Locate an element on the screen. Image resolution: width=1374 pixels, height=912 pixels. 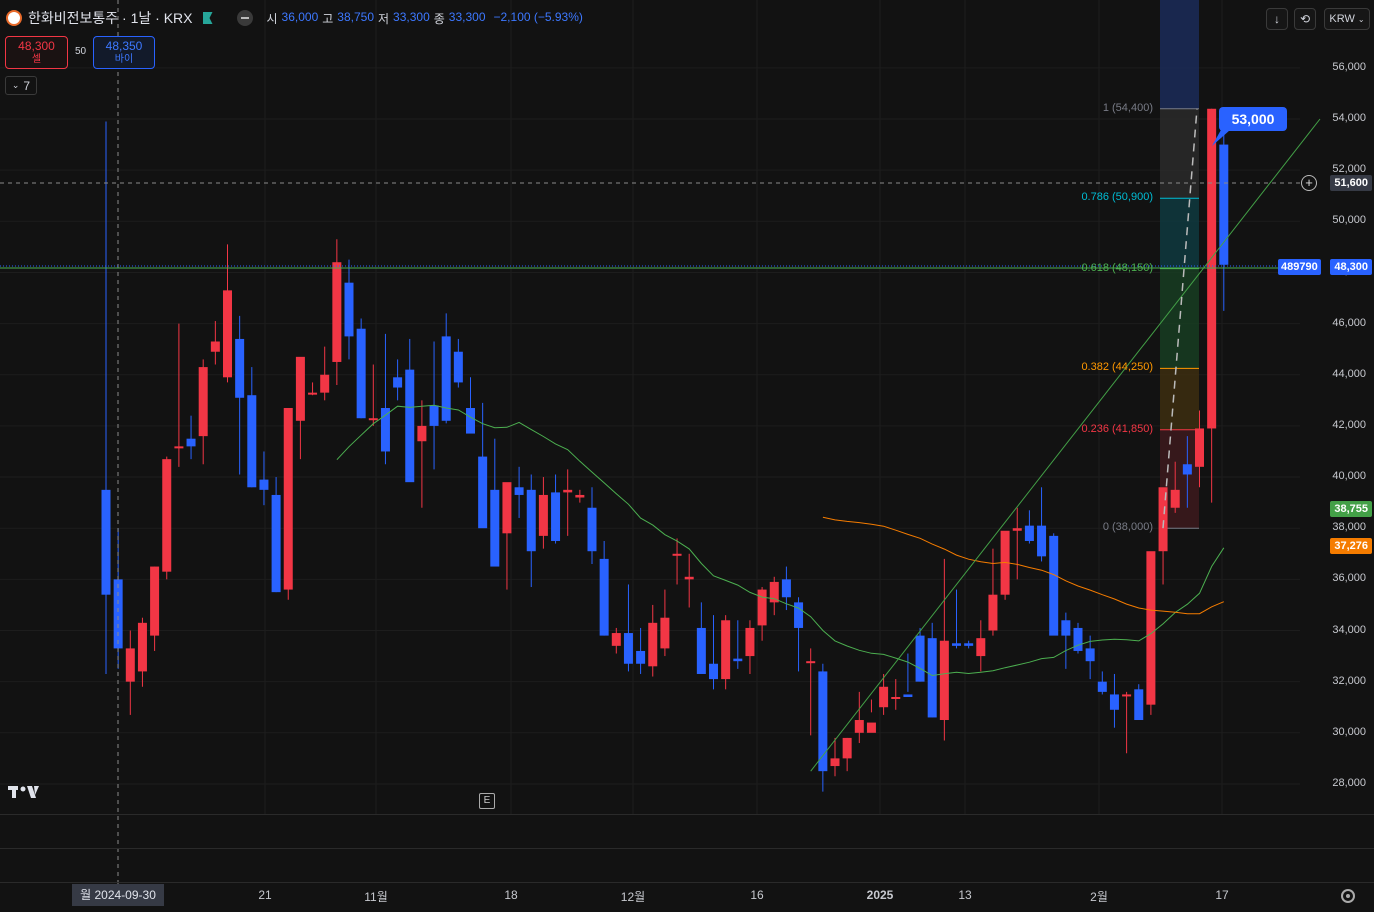
refresh-button: ⟲ is located at coordinates (1305, 19).